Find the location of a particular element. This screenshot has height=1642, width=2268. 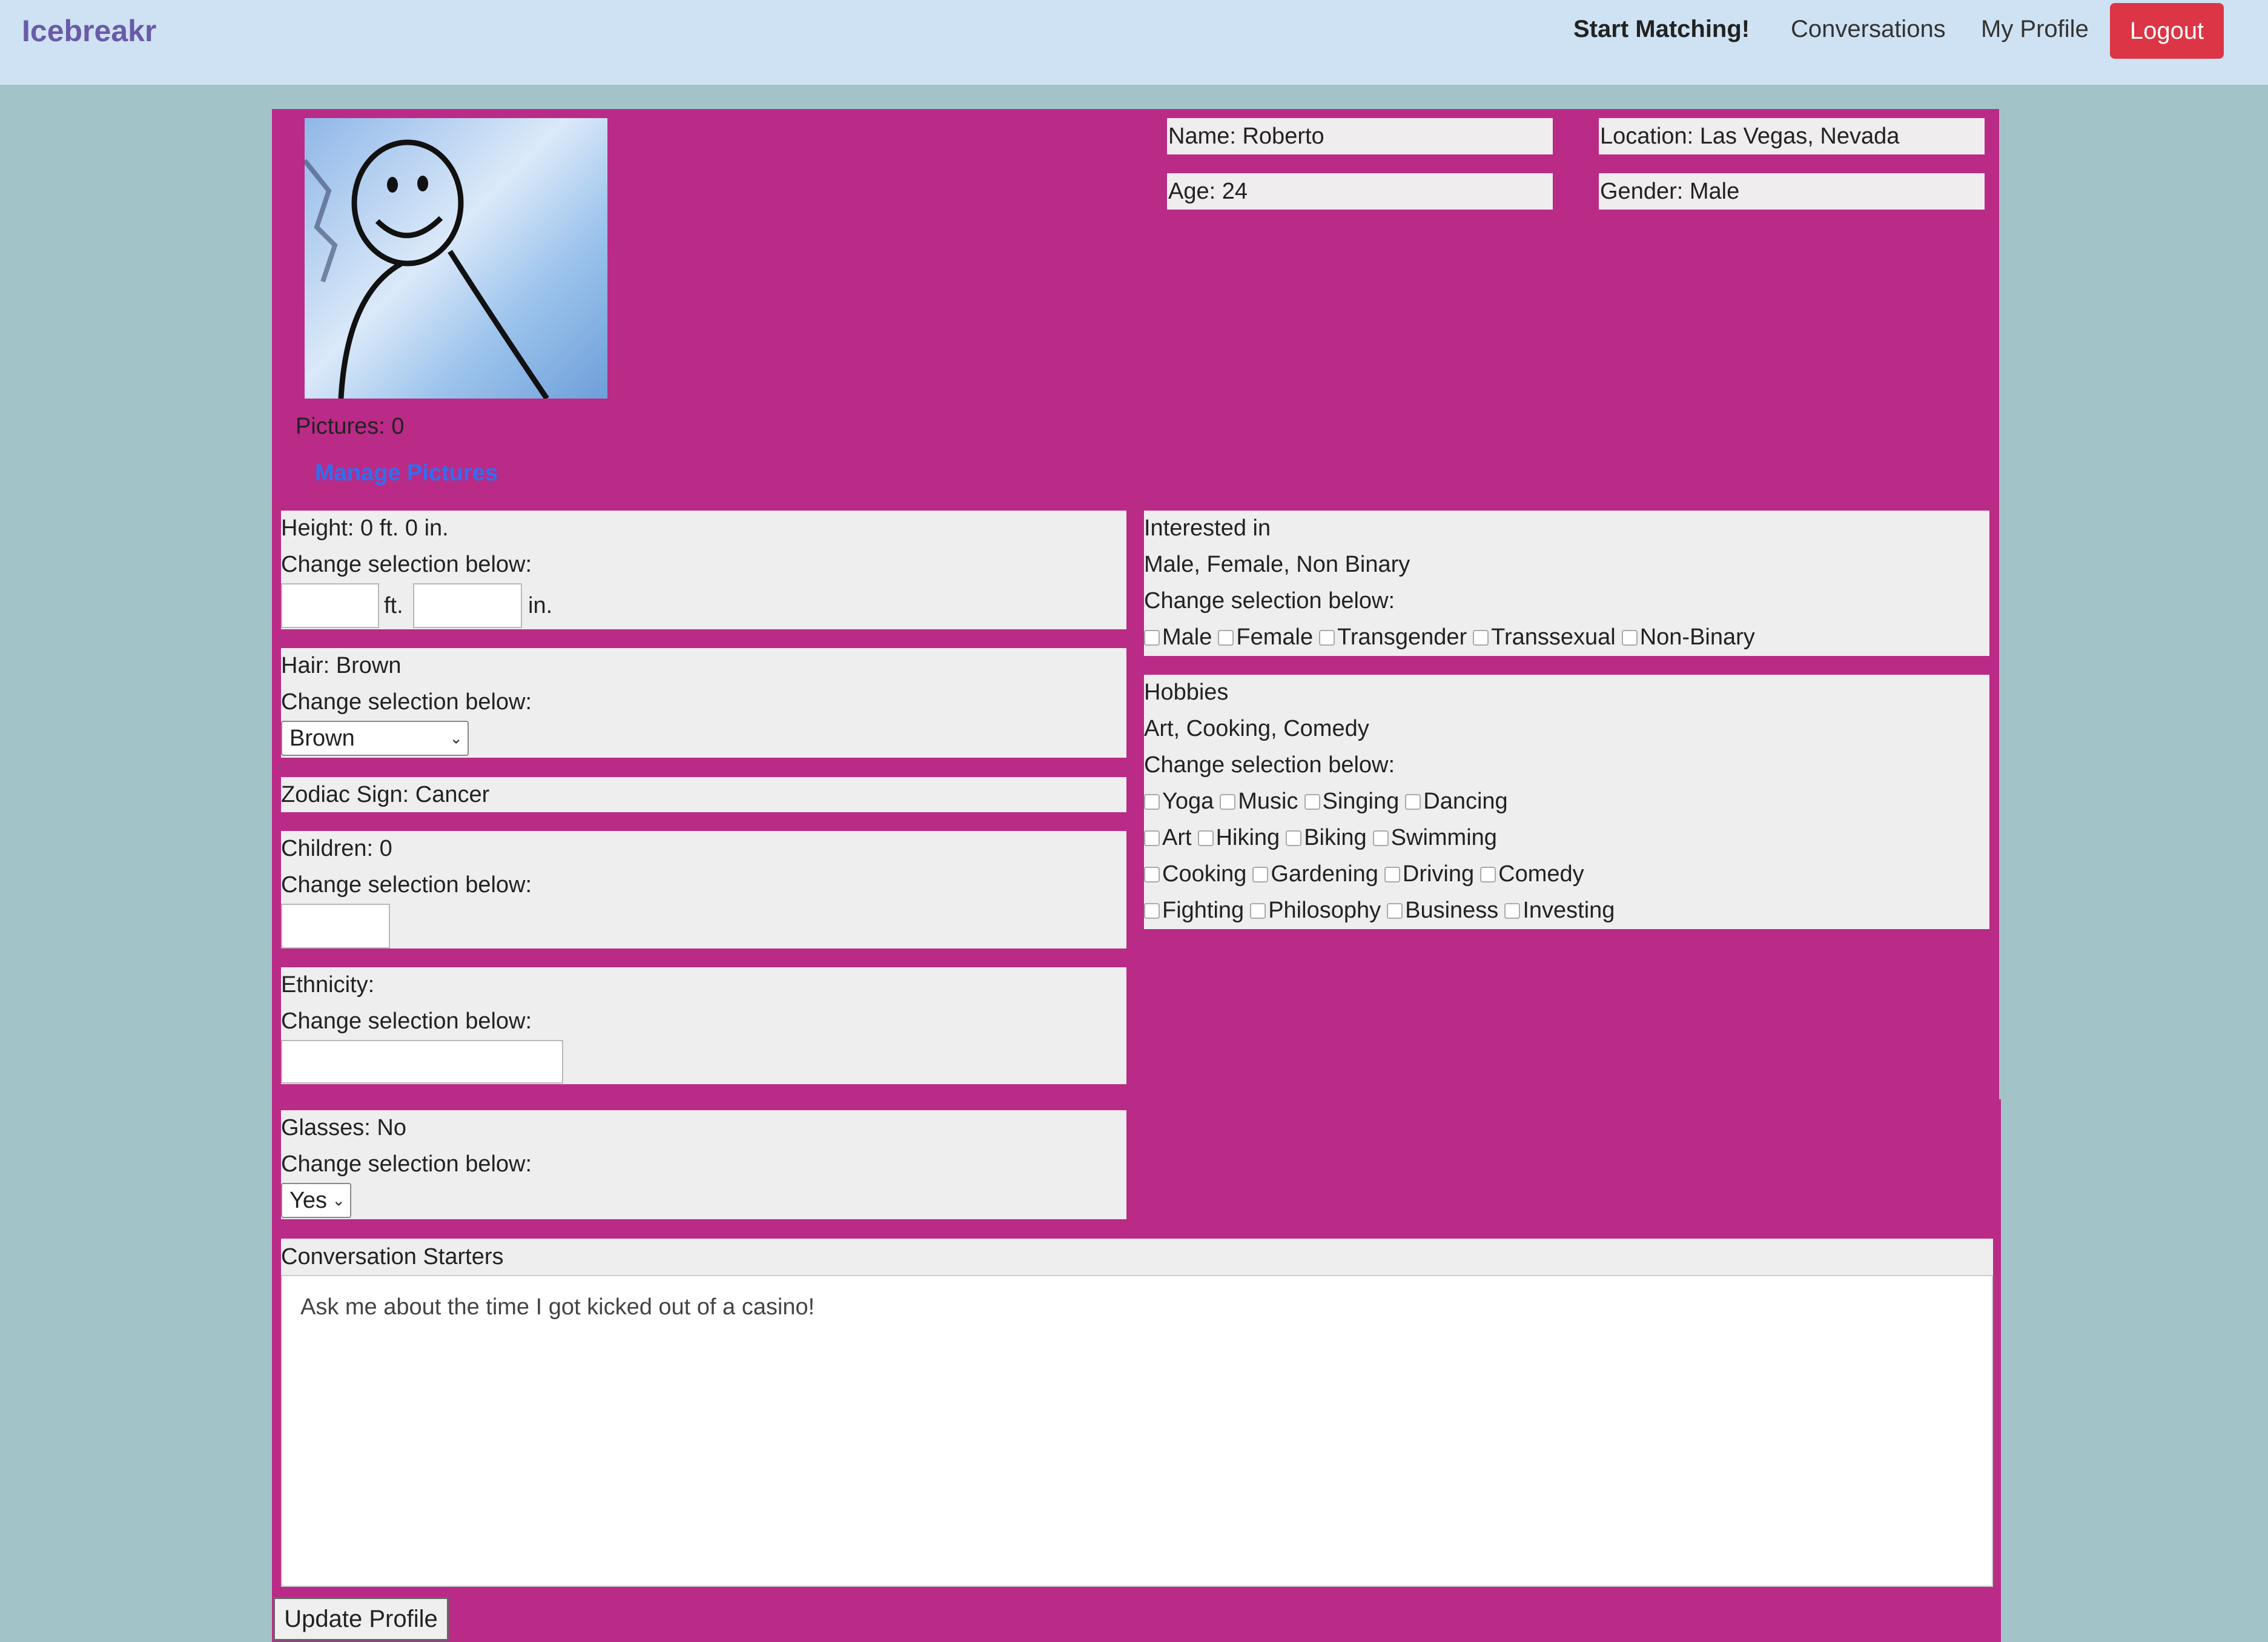

height-feet-input is located at coordinates (330, 605).